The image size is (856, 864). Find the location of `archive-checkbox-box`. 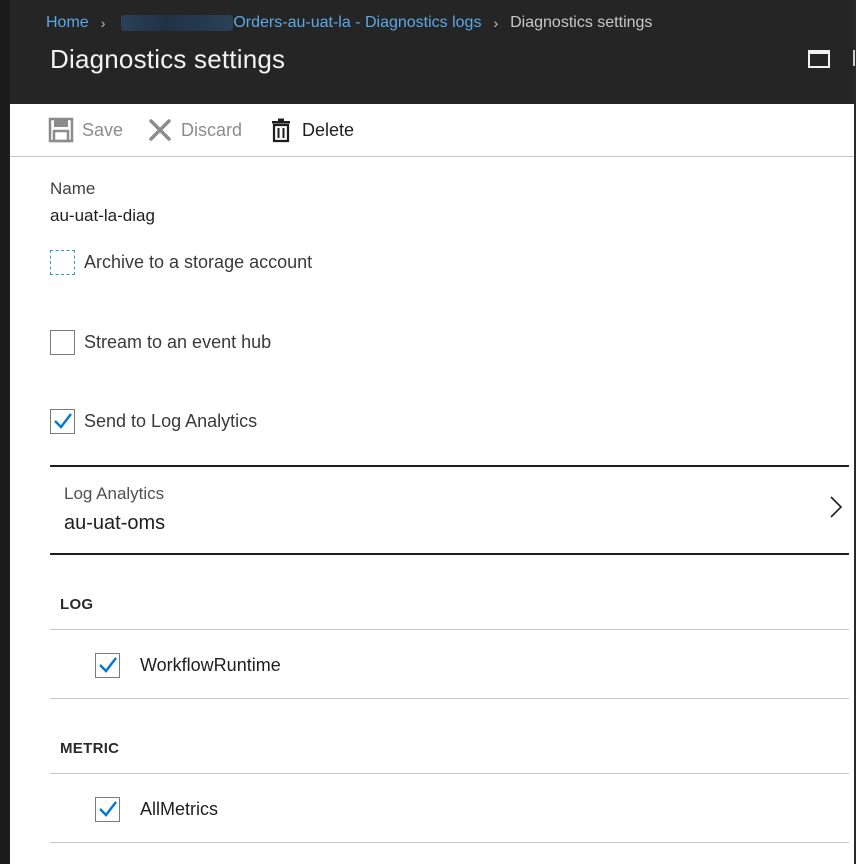

archive-checkbox-box is located at coordinates (62, 262).